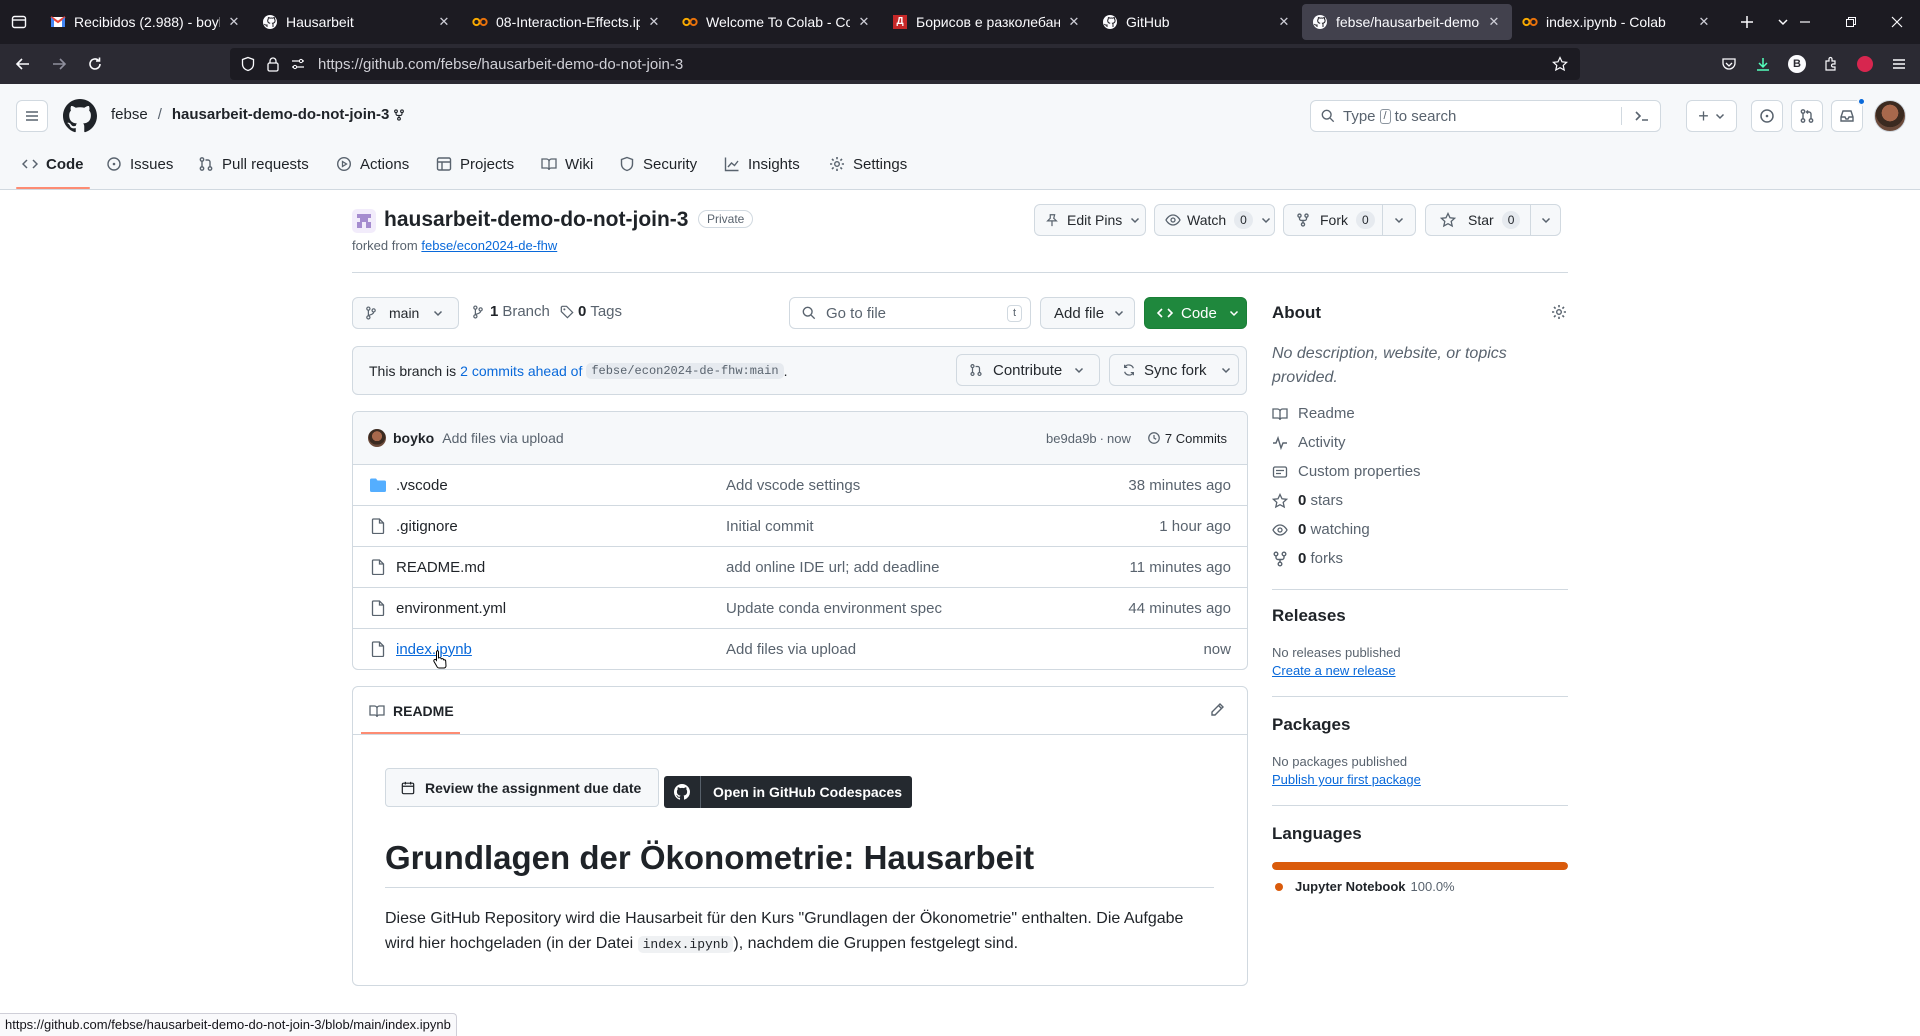  What do you see at coordinates (1747, 22) in the screenshot?
I see `new-tab-icon` at bounding box center [1747, 22].